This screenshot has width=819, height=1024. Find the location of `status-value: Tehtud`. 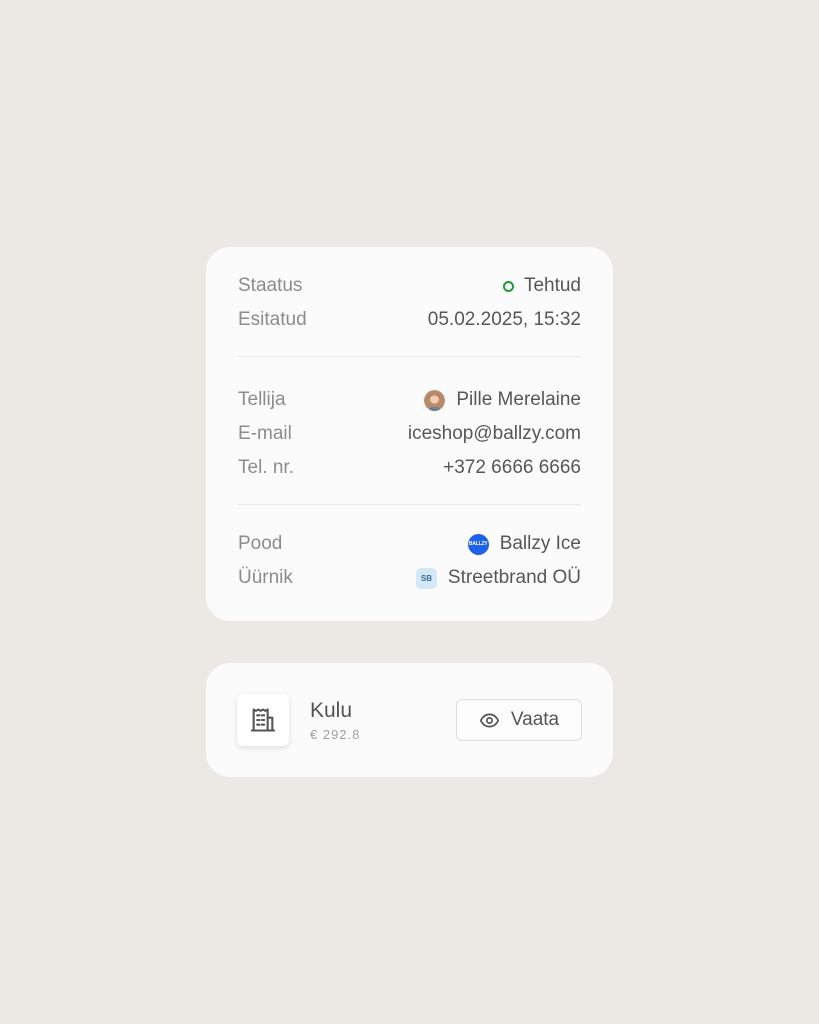

status-value: Tehtud is located at coordinates (541, 286).